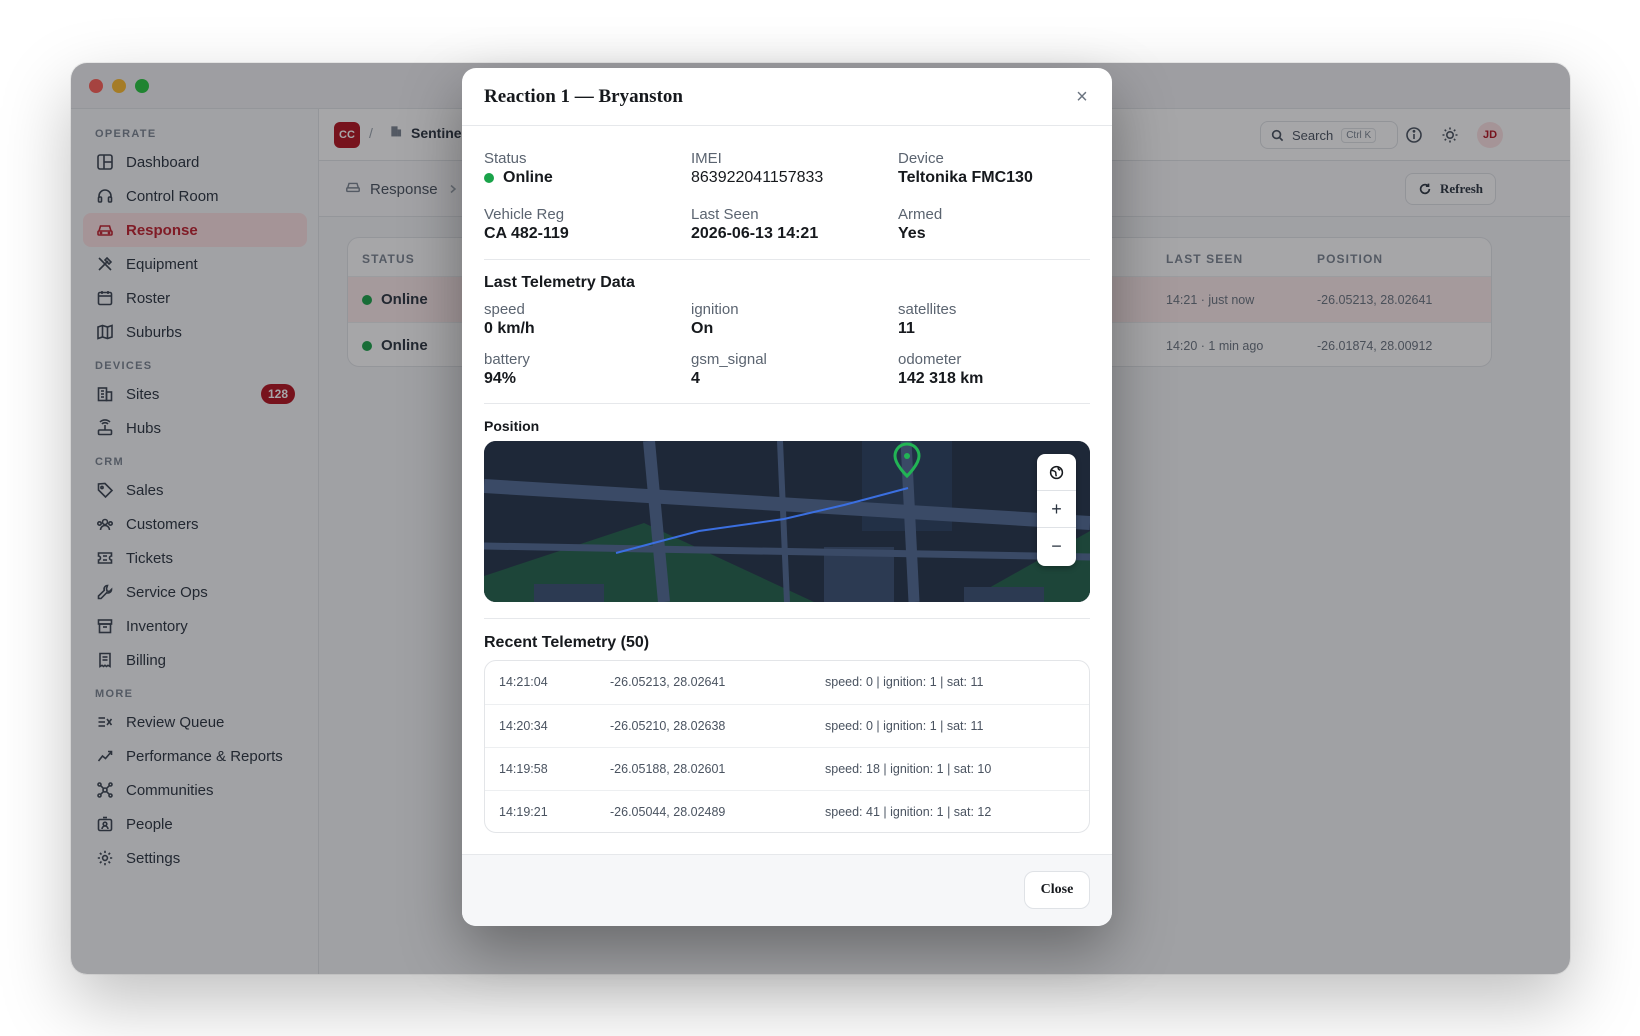 The height and width of the screenshot is (1036, 1640). What do you see at coordinates (509, 328) in the screenshot?
I see `speed-value: 0 km/h` at bounding box center [509, 328].